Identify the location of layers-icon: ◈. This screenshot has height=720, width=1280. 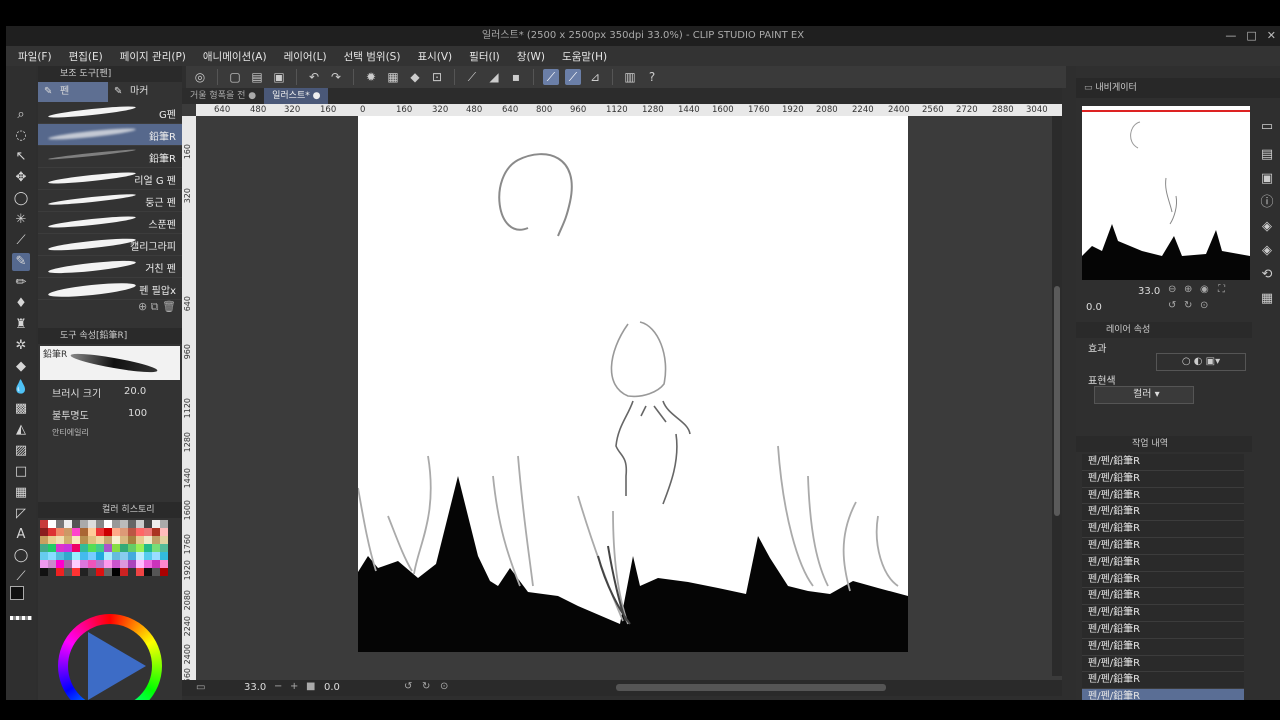
(1267, 251).